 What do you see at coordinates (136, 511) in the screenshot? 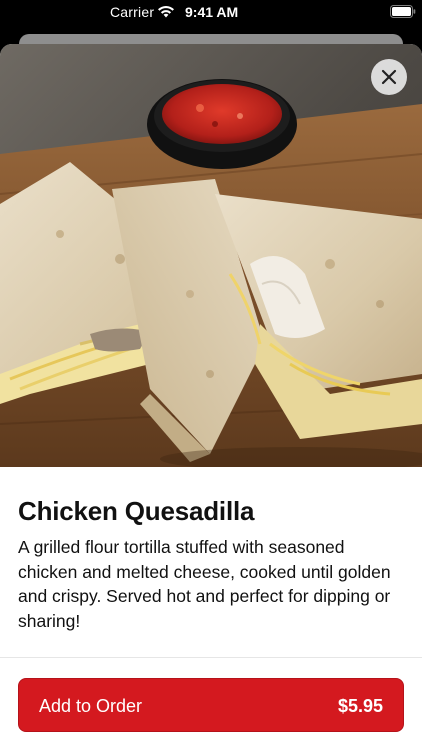
I see `item-title: Chicken Quesadilla` at bounding box center [136, 511].